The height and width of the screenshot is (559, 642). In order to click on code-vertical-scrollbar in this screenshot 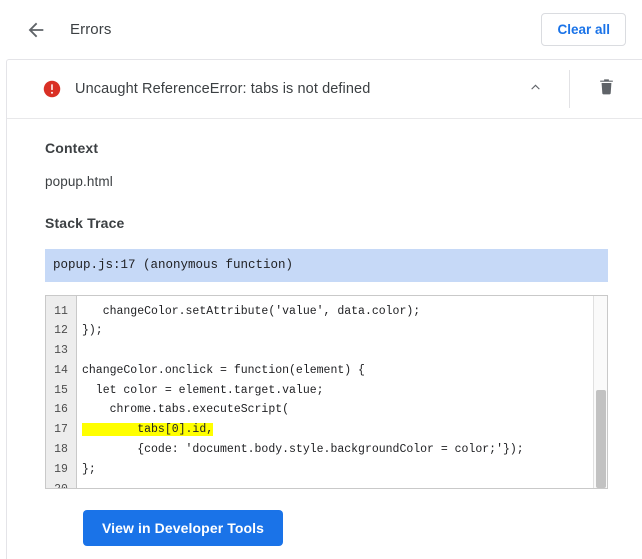, I will do `click(600, 391)`.